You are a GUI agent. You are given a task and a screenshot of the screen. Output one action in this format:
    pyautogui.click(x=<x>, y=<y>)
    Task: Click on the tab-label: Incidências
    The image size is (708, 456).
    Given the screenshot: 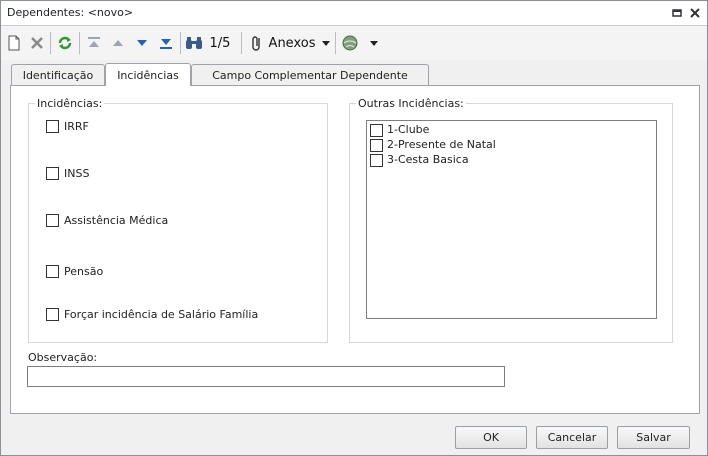 What is the action you would take?
    pyautogui.click(x=148, y=75)
    